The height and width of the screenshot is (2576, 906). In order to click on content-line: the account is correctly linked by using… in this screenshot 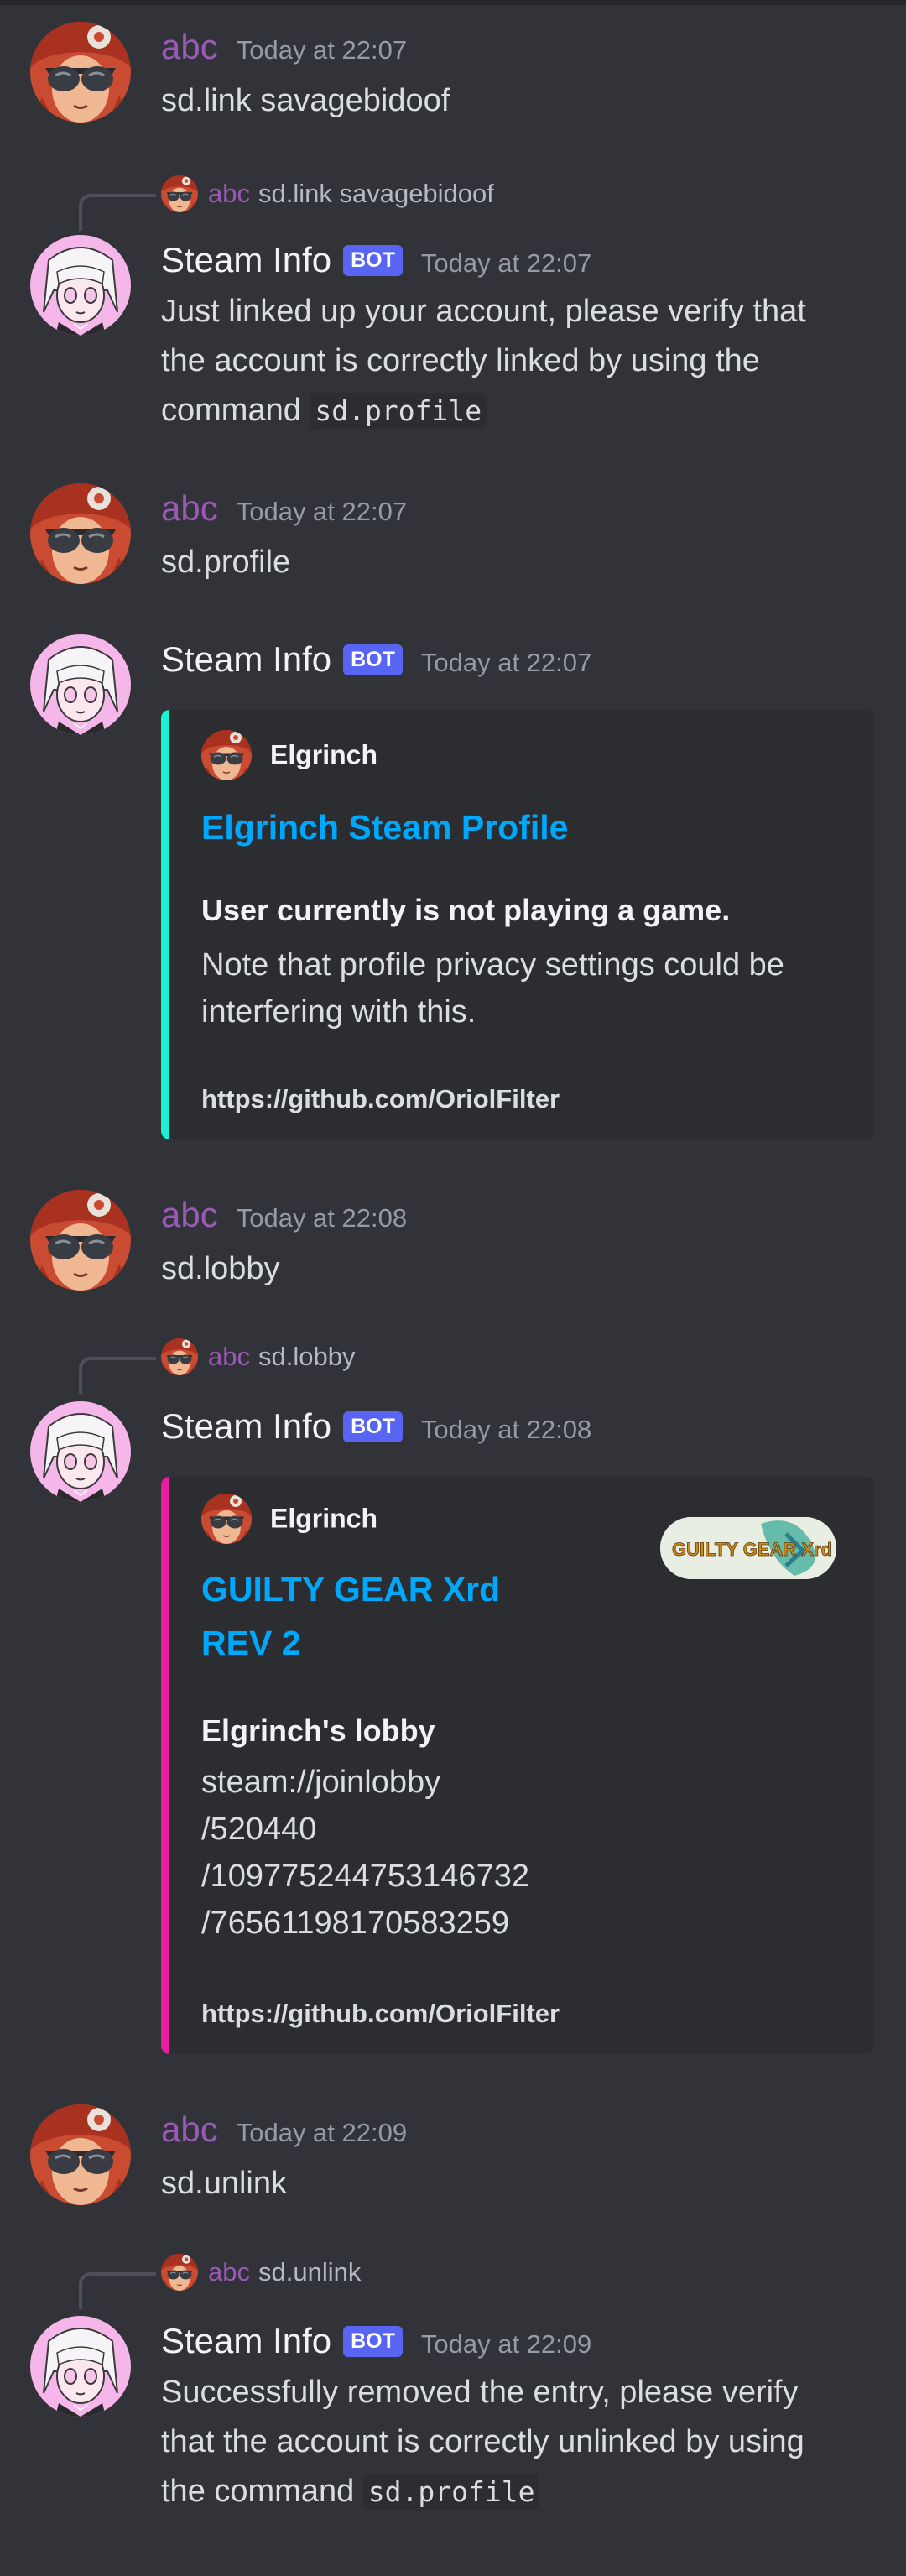, I will do `click(461, 360)`.